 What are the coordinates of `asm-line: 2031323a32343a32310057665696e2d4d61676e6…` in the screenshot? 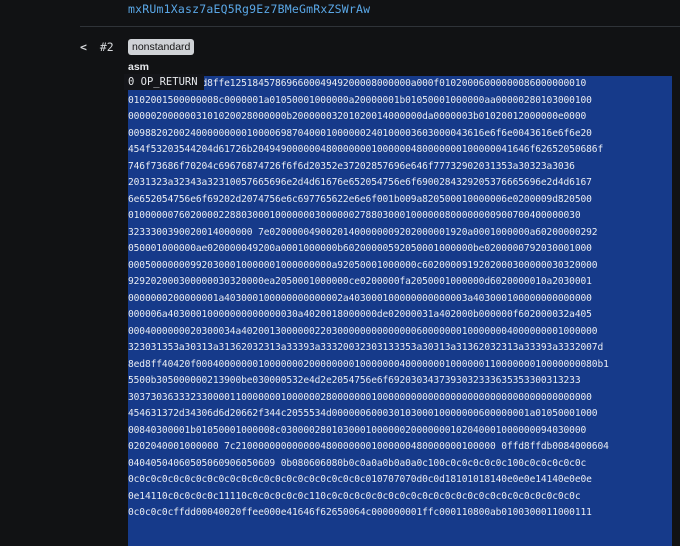 It's located at (360, 182).